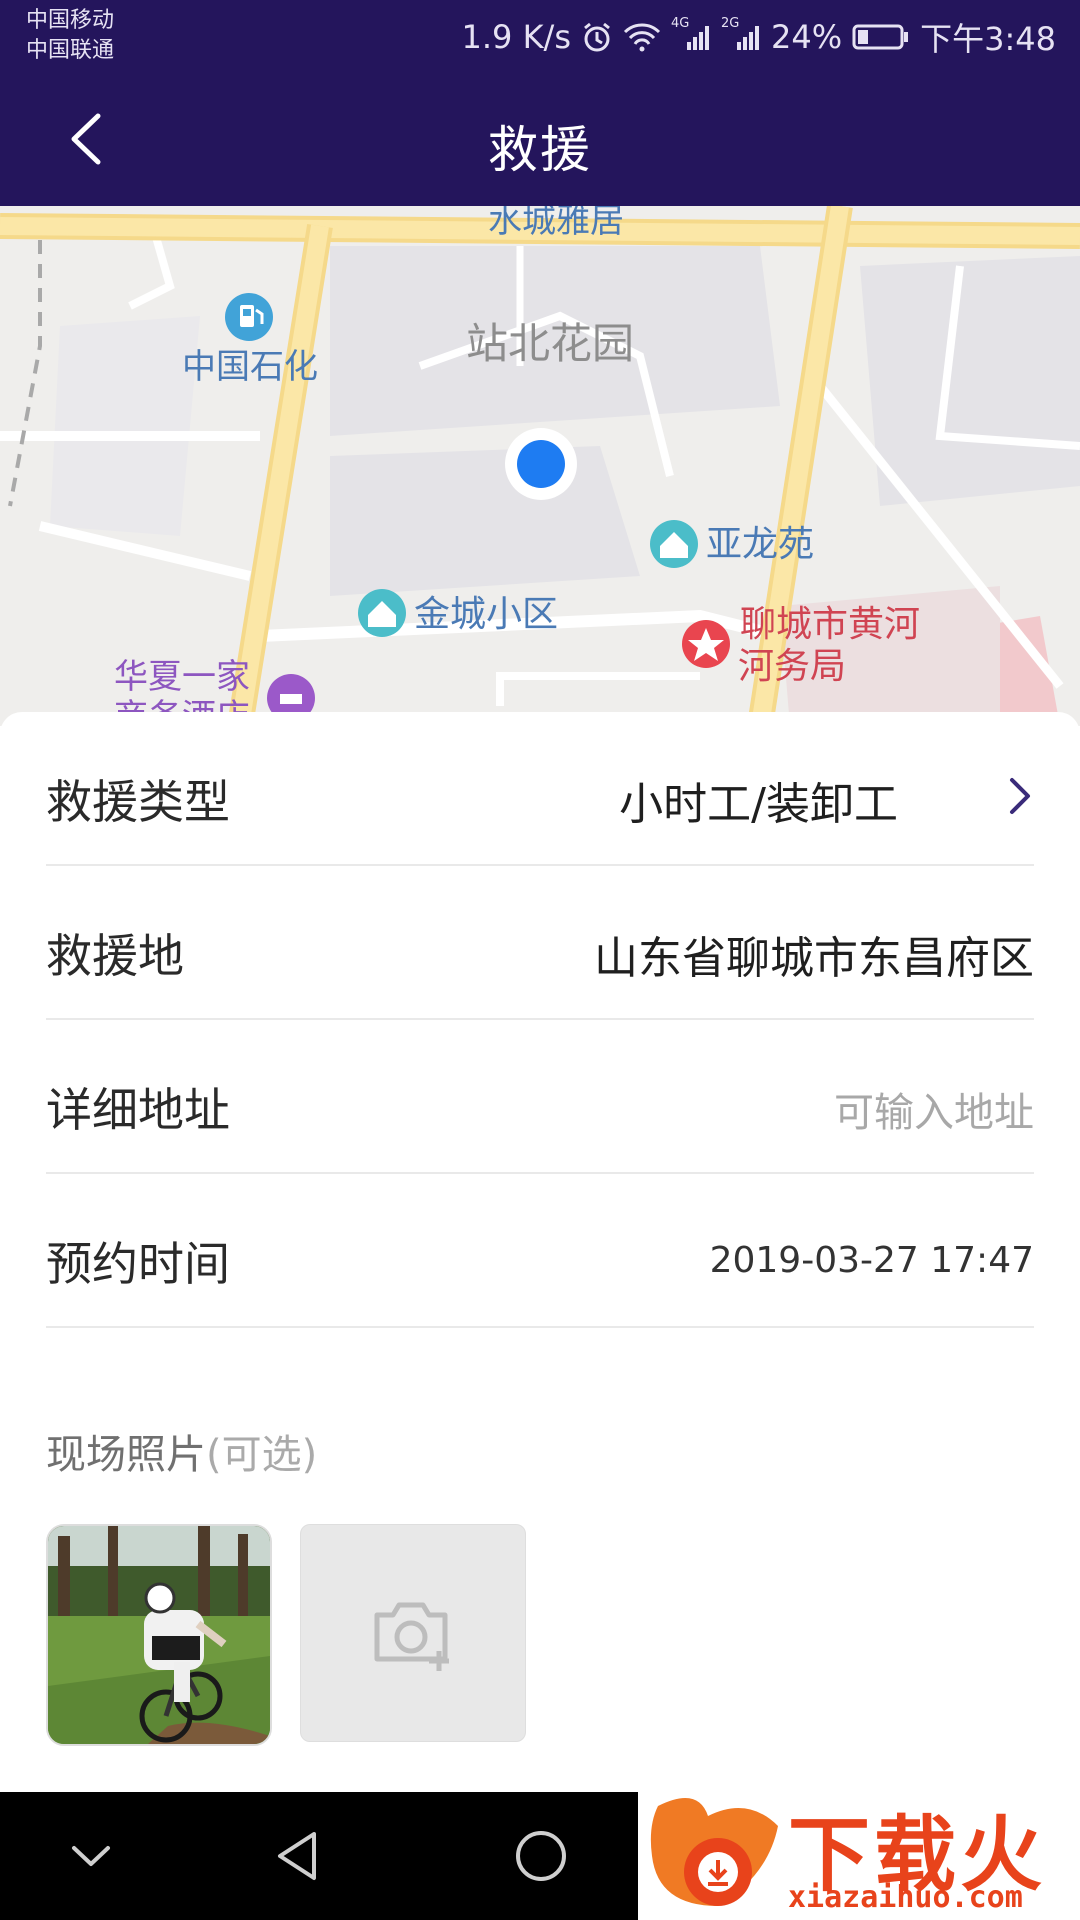 The image size is (1080, 1920). What do you see at coordinates (597, 37) in the screenshot?
I see `alarm-icon` at bounding box center [597, 37].